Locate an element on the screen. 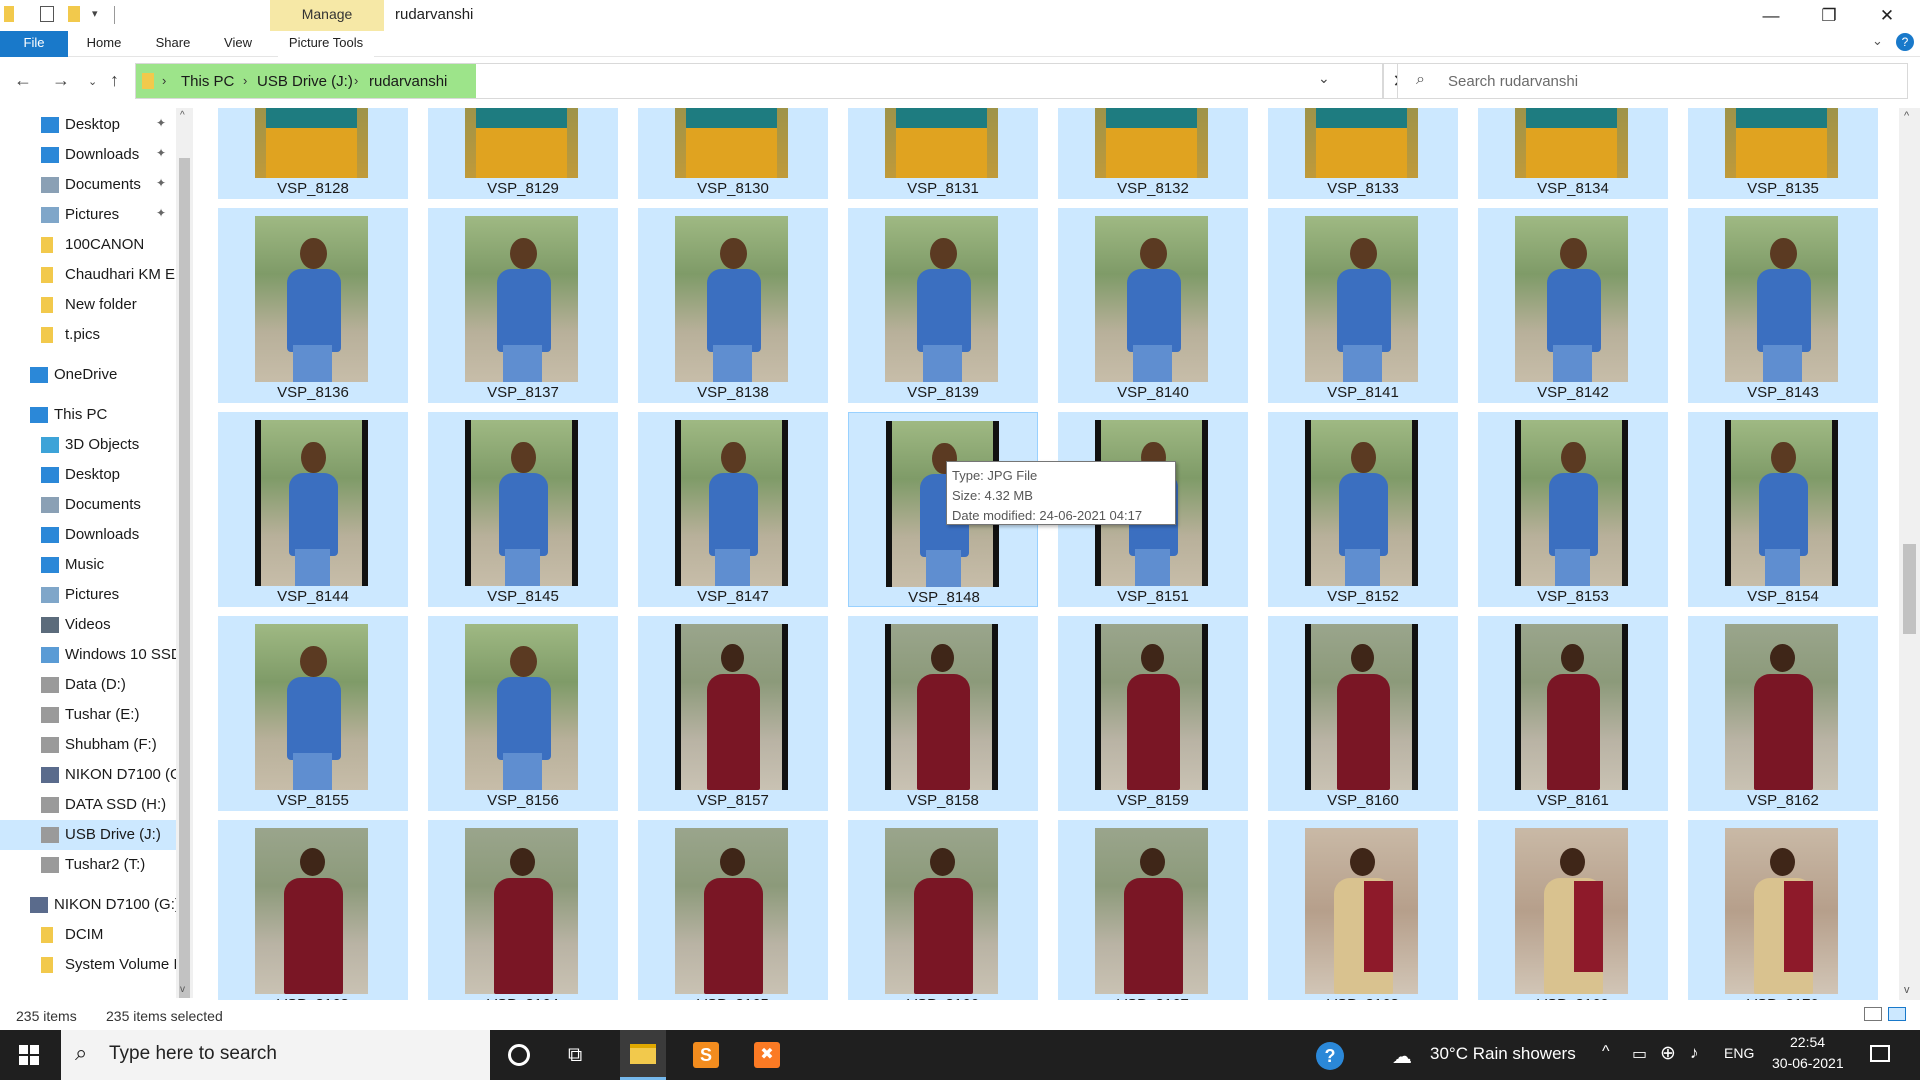 Image resolution: width=1920 pixels, height=1080 pixels. sidebar-item-qa-3: Pictures ✦ is located at coordinates (88, 215).